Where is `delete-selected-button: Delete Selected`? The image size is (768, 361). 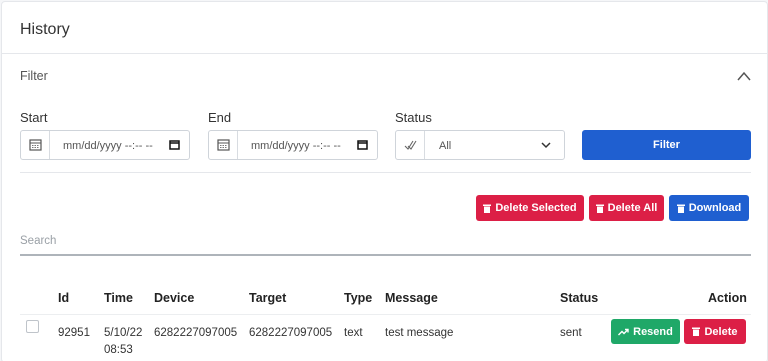
delete-selected-button: Delete Selected is located at coordinates (530, 208).